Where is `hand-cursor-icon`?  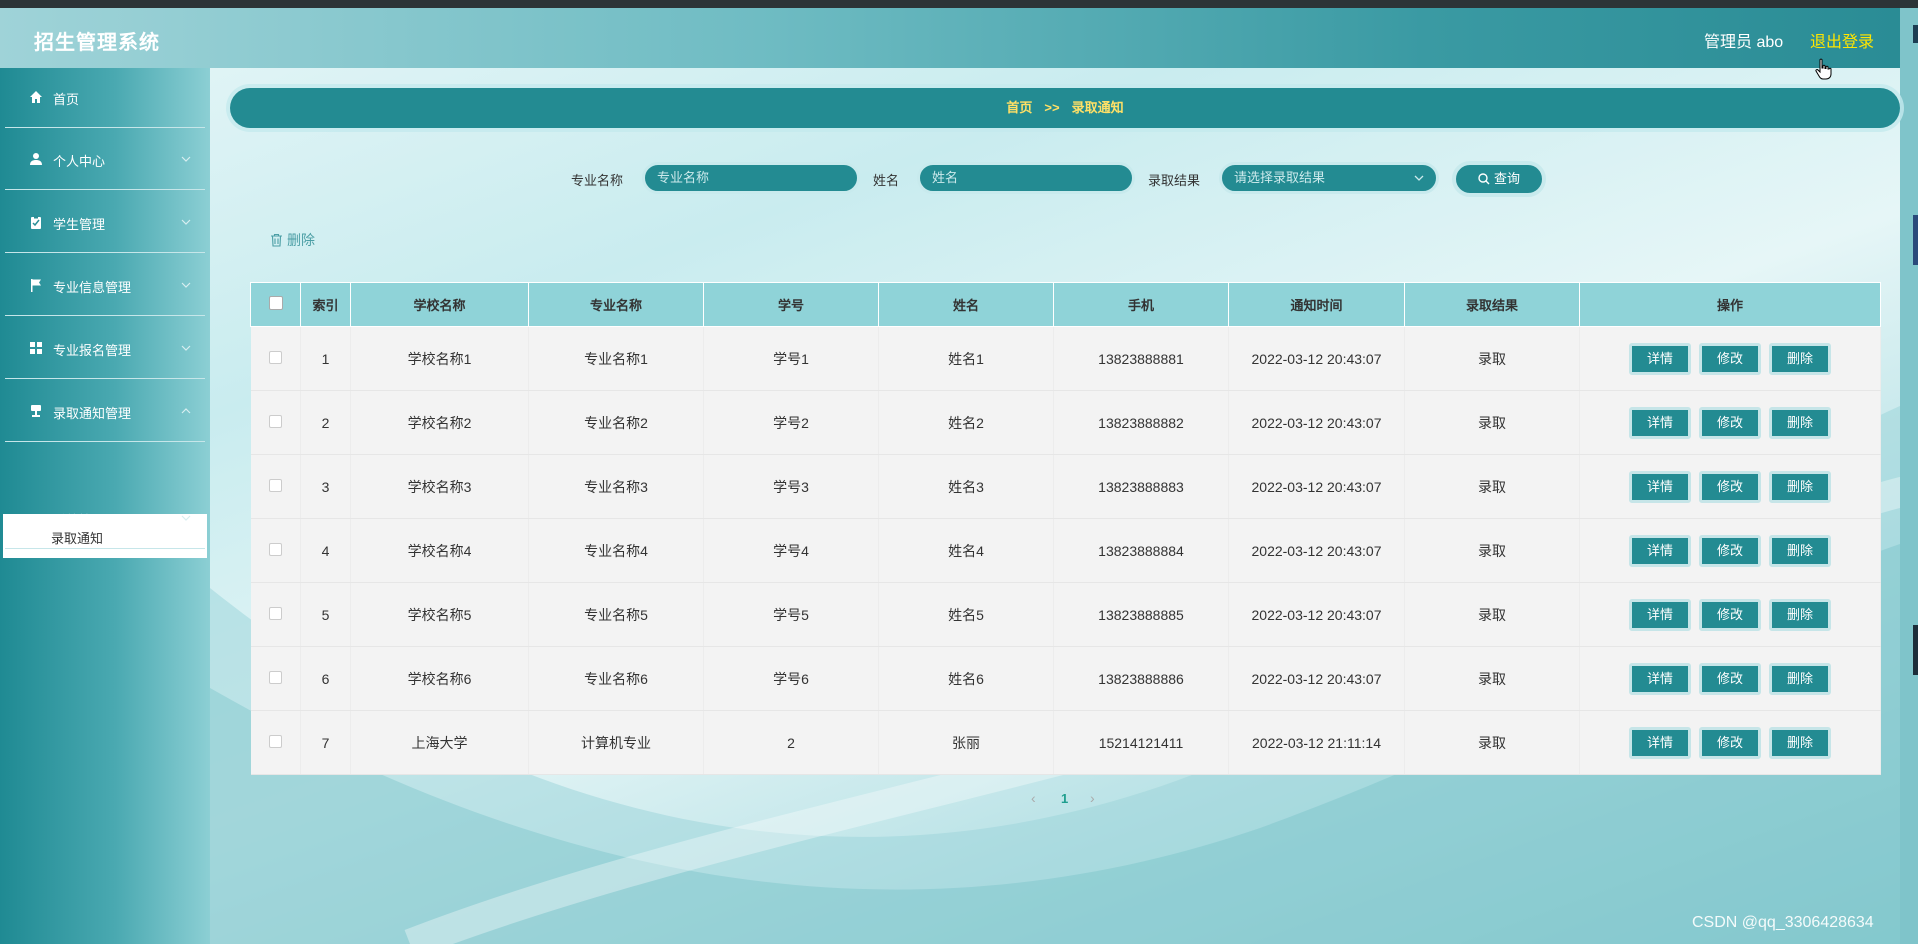
hand-cursor-icon is located at coordinates (1823, 69).